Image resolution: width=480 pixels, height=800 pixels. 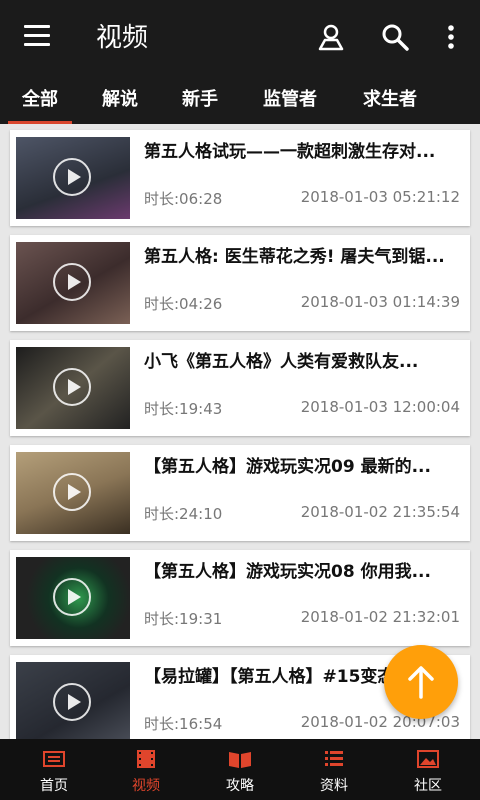 What do you see at coordinates (380, 197) in the screenshot?
I see `video-date: 2018-01-03 05:21:12` at bounding box center [380, 197].